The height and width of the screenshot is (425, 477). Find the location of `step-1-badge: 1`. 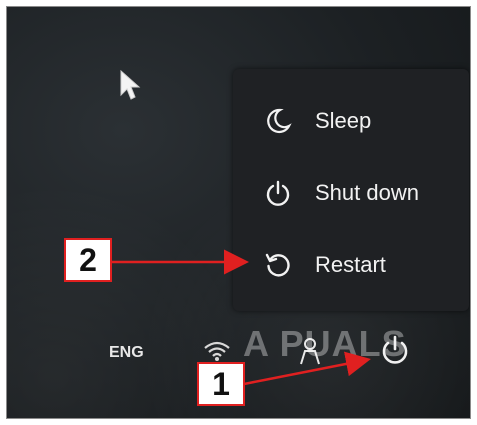

step-1-badge: 1 is located at coordinates (221, 384).